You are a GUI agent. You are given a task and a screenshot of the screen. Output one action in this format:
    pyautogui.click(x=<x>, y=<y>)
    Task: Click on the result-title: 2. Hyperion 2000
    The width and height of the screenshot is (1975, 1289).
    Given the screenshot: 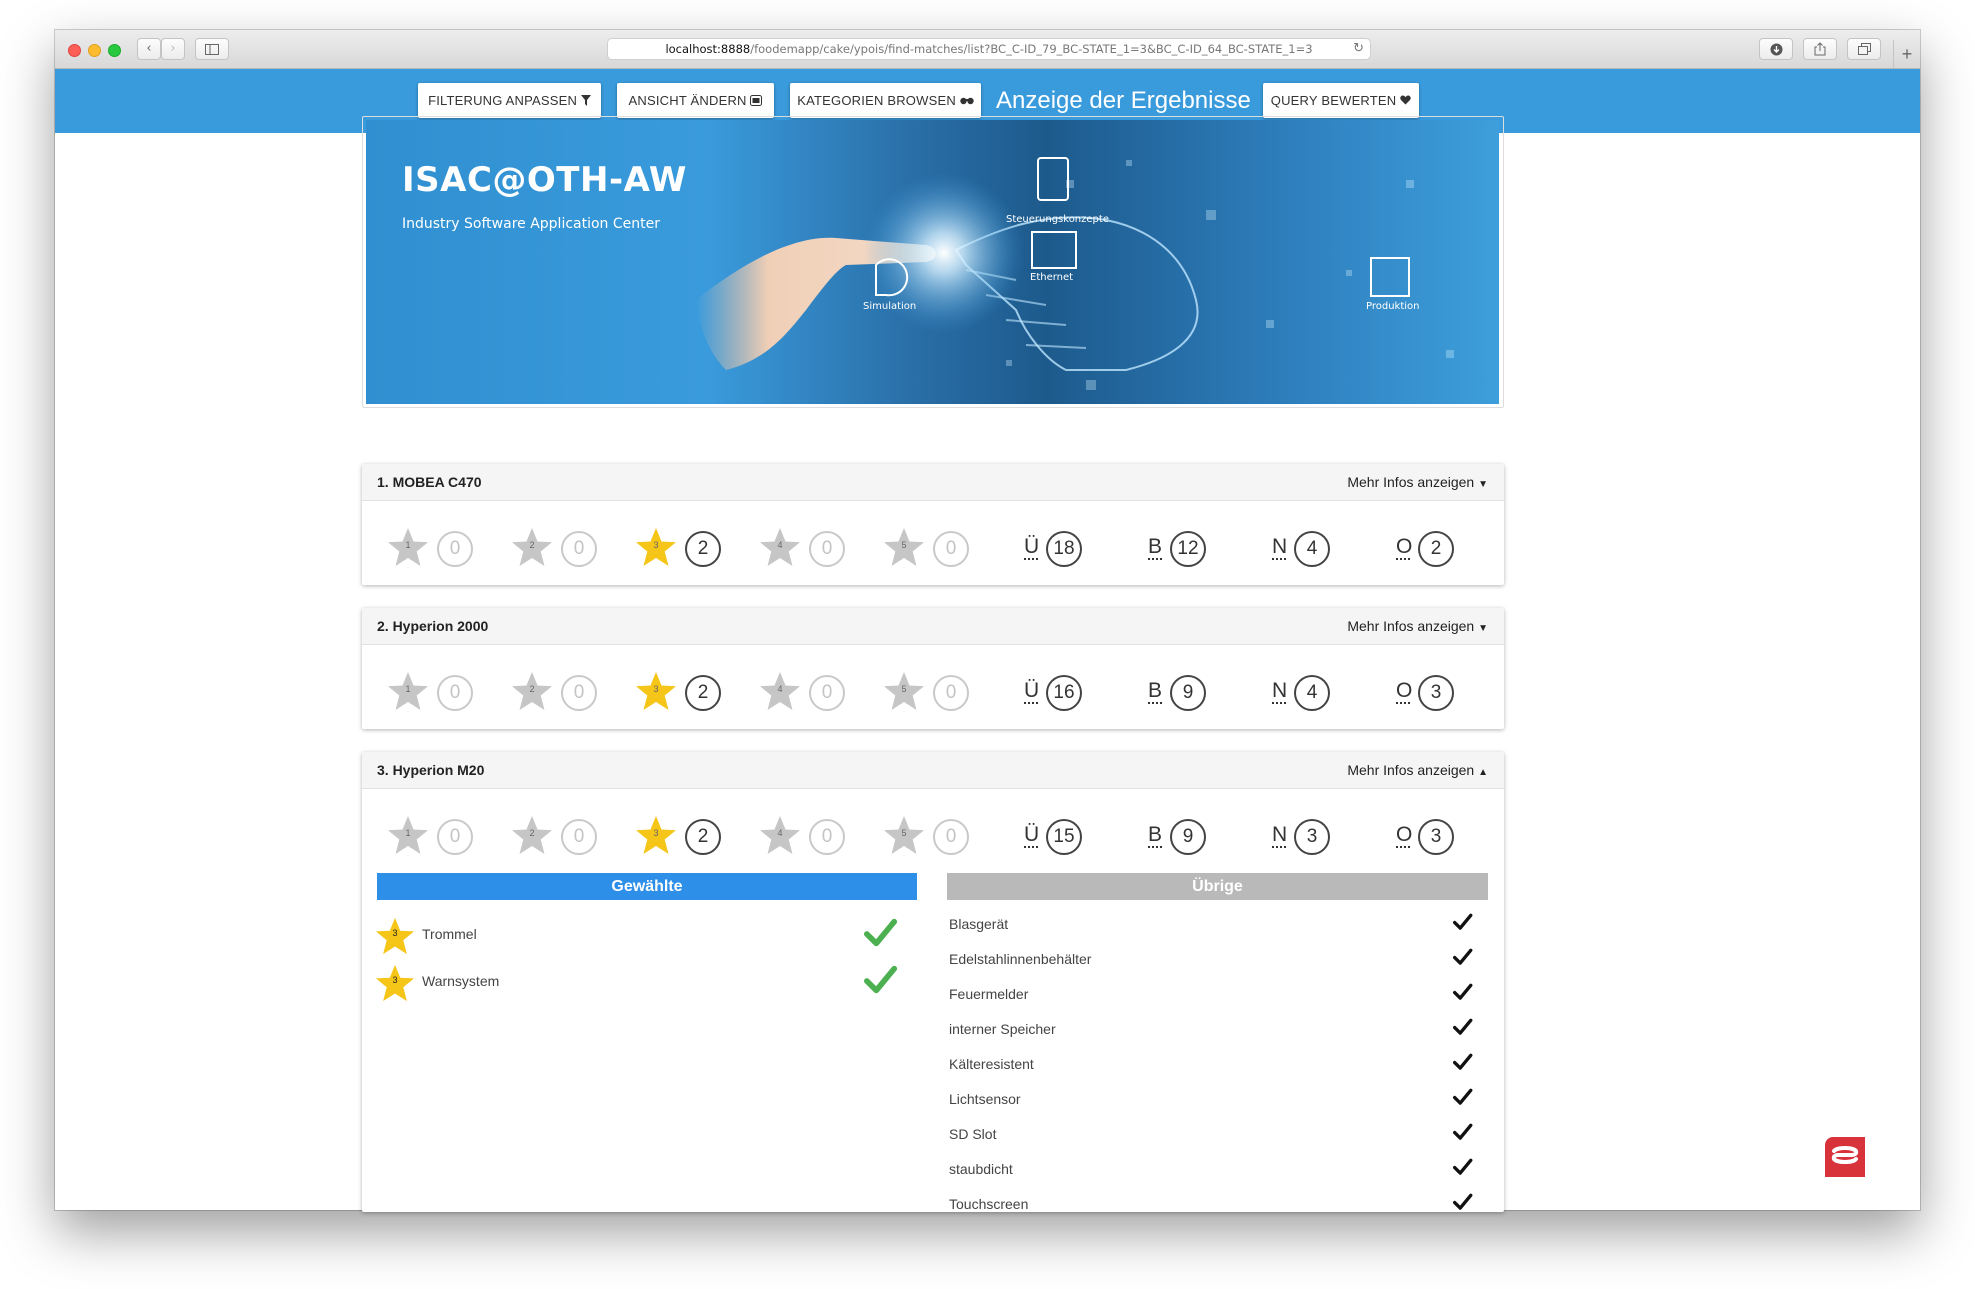 What is the action you would take?
    pyautogui.click(x=433, y=626)
    